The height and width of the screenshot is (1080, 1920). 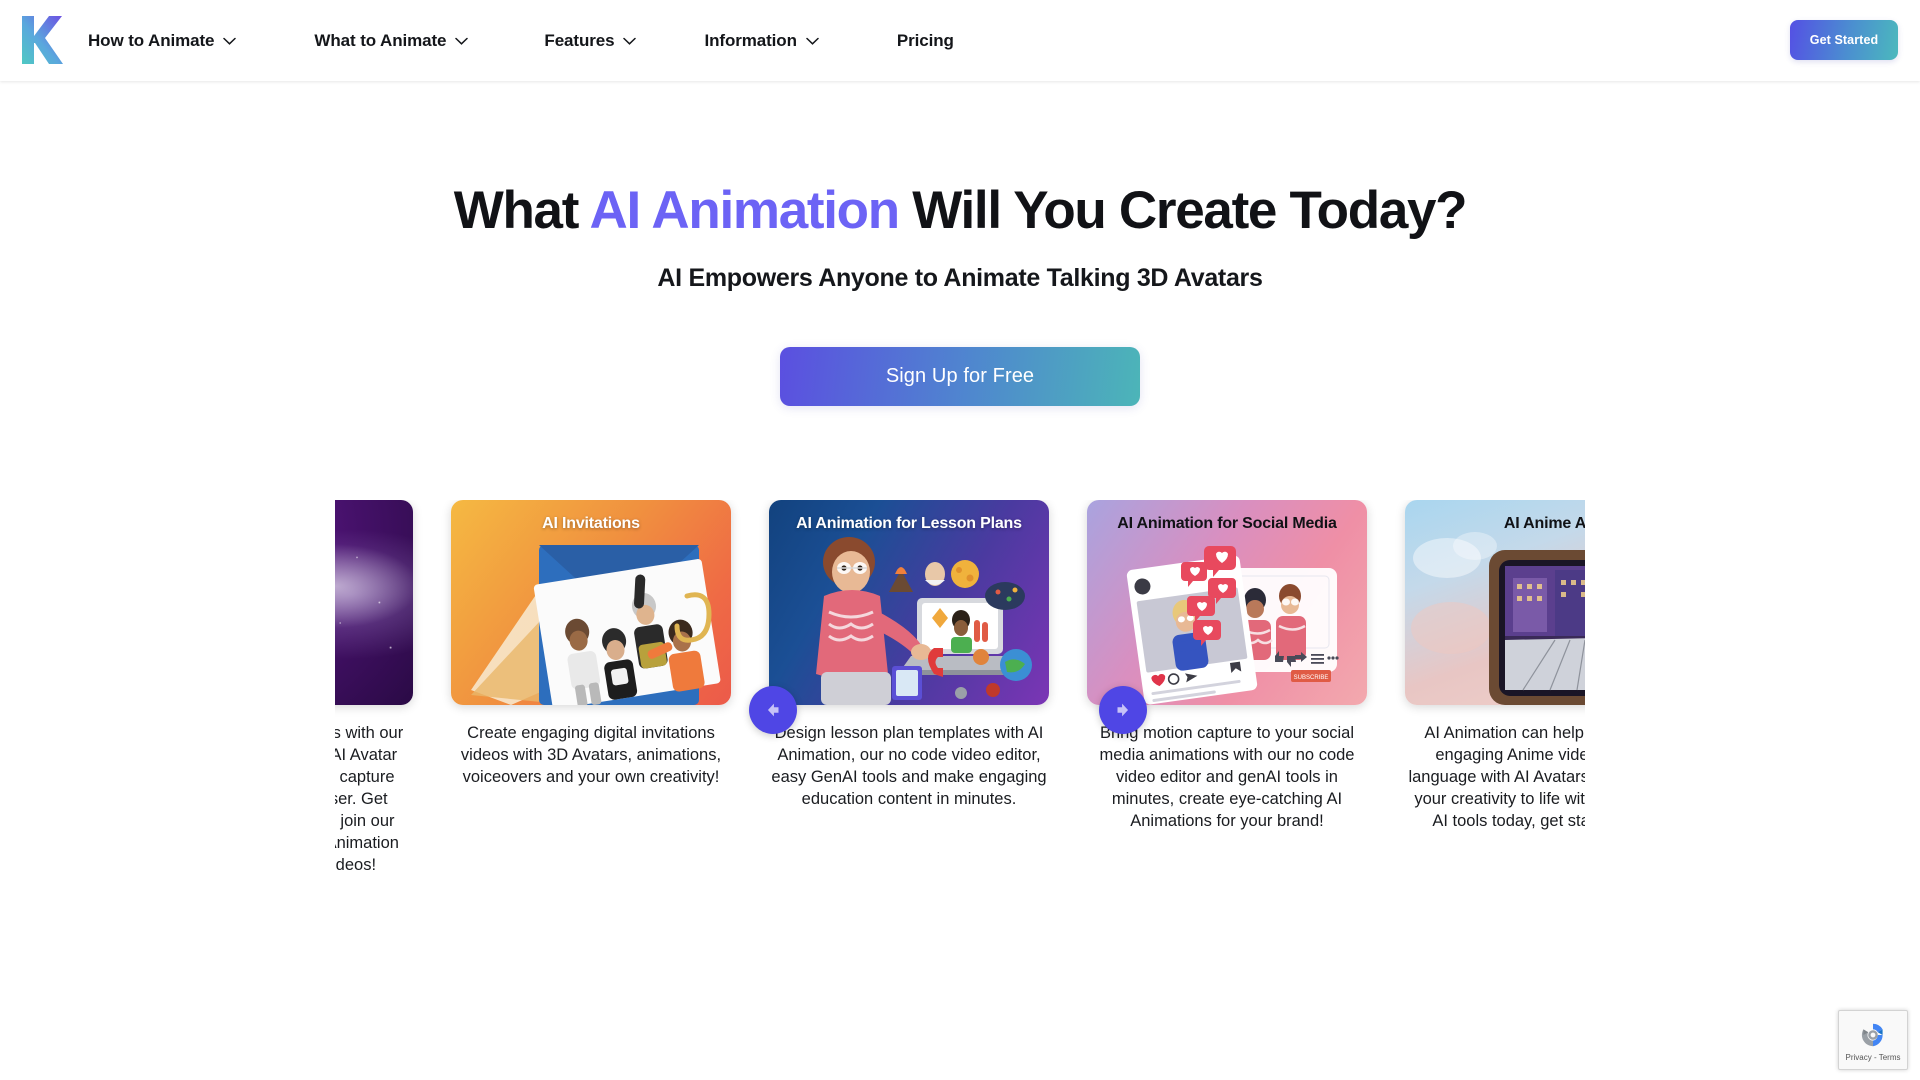 I want to click on nav-item-information: Information, so click(x=761, y=40).